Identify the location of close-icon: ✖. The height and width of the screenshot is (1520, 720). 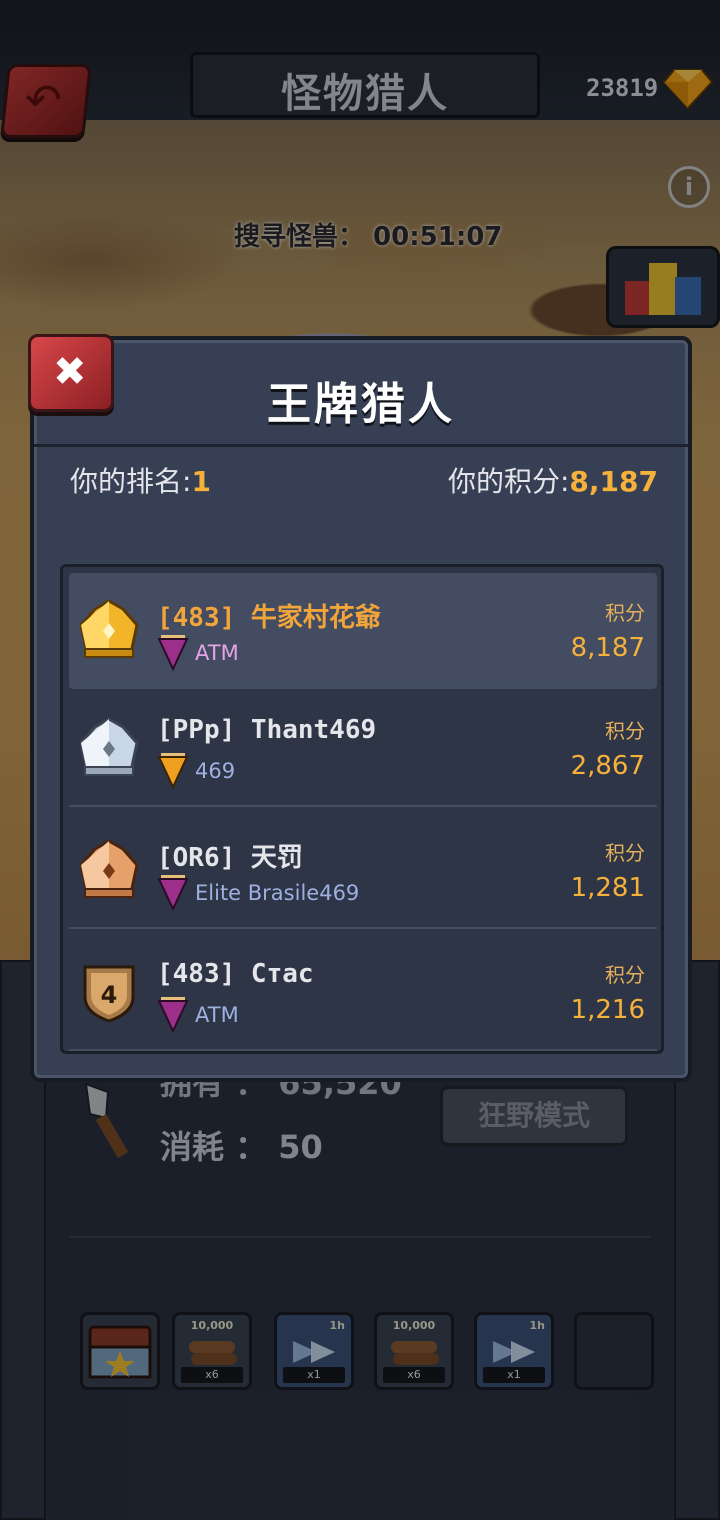
(70, 372).